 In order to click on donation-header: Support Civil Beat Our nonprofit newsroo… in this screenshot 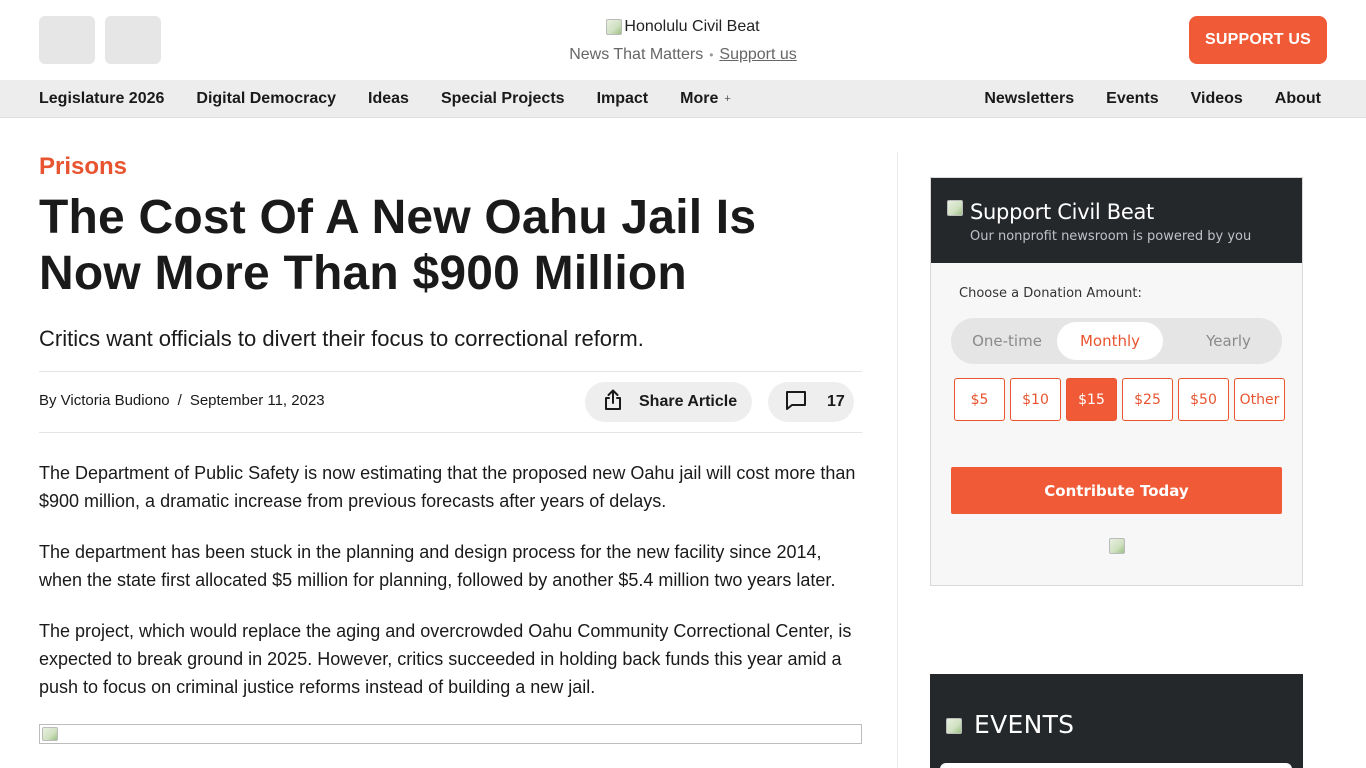, I will do `click(1116, 220)`.